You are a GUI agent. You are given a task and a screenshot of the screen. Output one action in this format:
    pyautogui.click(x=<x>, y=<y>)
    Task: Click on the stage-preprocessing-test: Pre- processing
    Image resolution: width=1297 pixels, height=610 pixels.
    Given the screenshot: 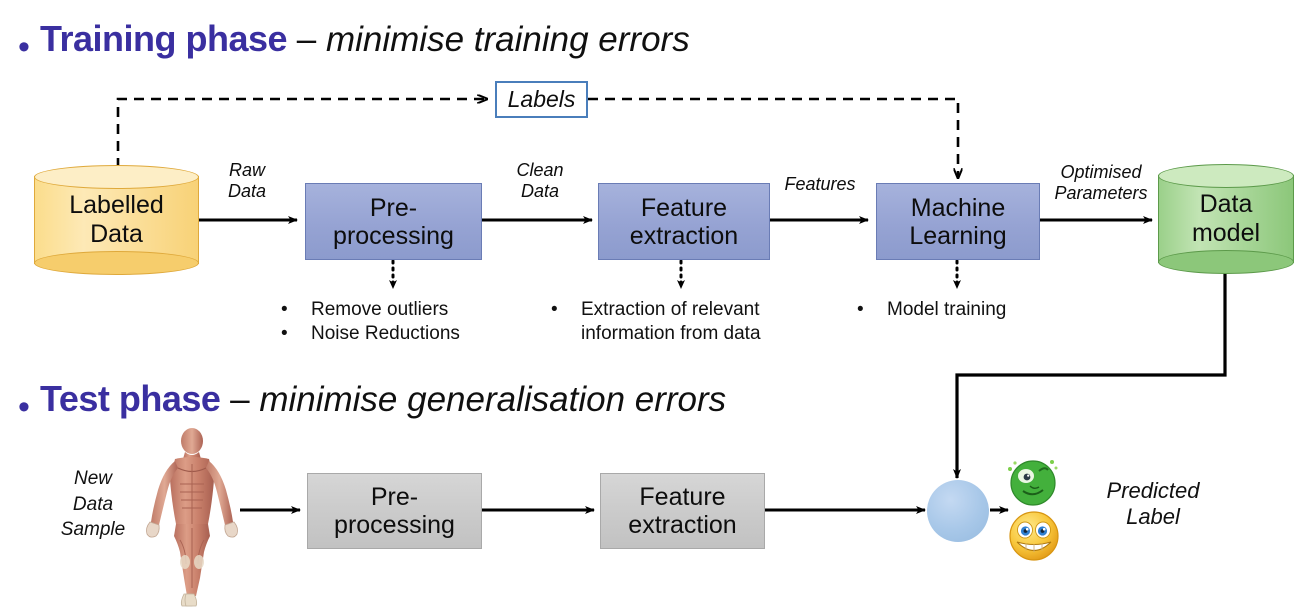 What is the action you would take?
    pyautogui.click(x=394, y=511)
    